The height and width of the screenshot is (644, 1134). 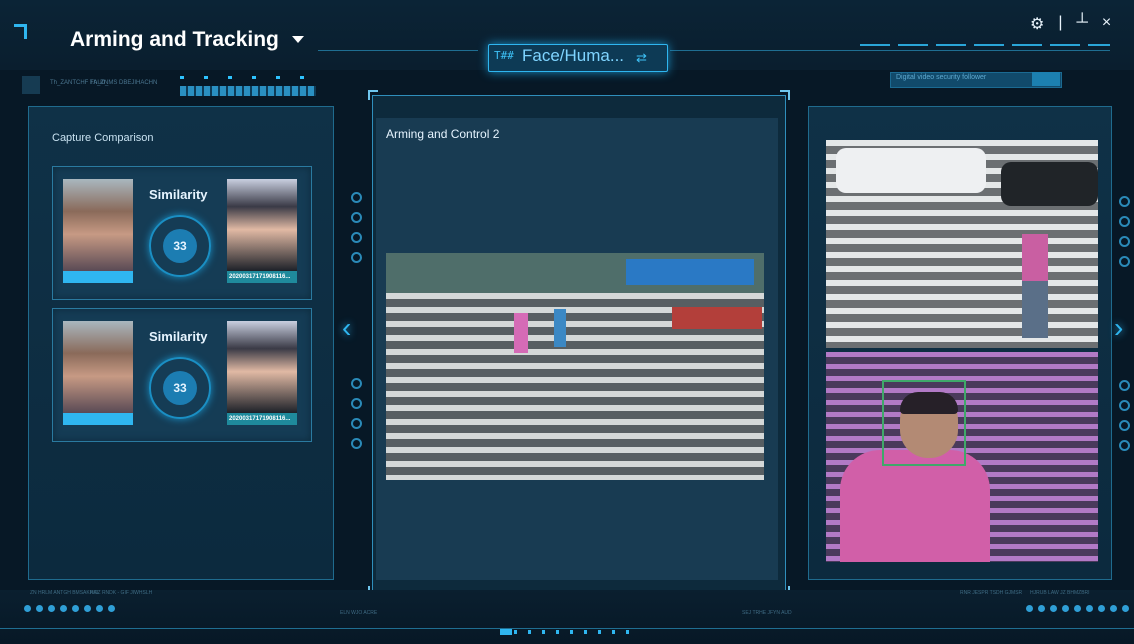 What do you see at coordinates (962, 244) in the screenshot?
I see `tracking-snapshot-wide` at bounding box center [962, 244].